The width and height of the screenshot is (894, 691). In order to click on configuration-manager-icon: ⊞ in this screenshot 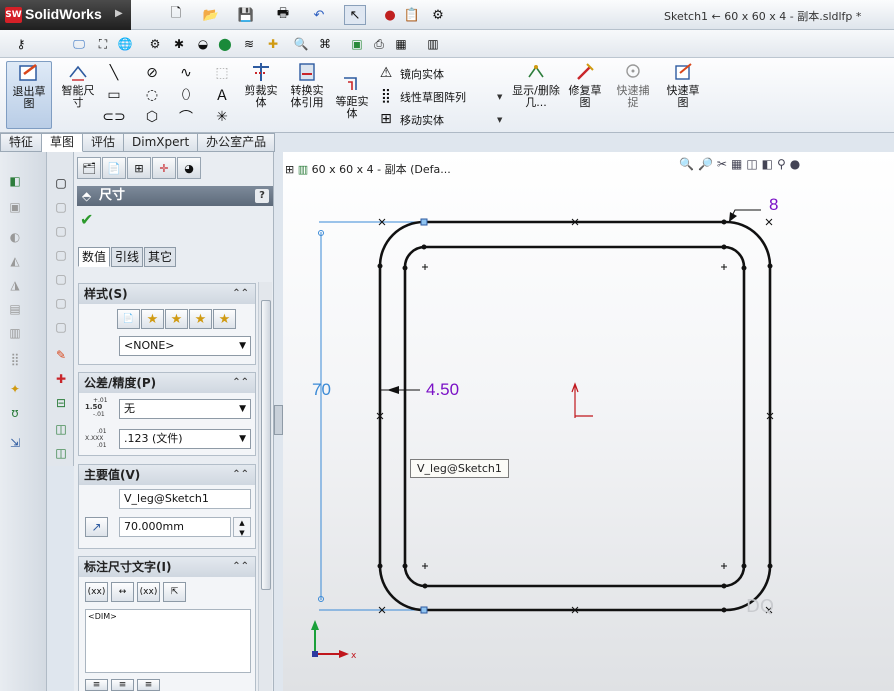, I will do `click(139, 168)`.